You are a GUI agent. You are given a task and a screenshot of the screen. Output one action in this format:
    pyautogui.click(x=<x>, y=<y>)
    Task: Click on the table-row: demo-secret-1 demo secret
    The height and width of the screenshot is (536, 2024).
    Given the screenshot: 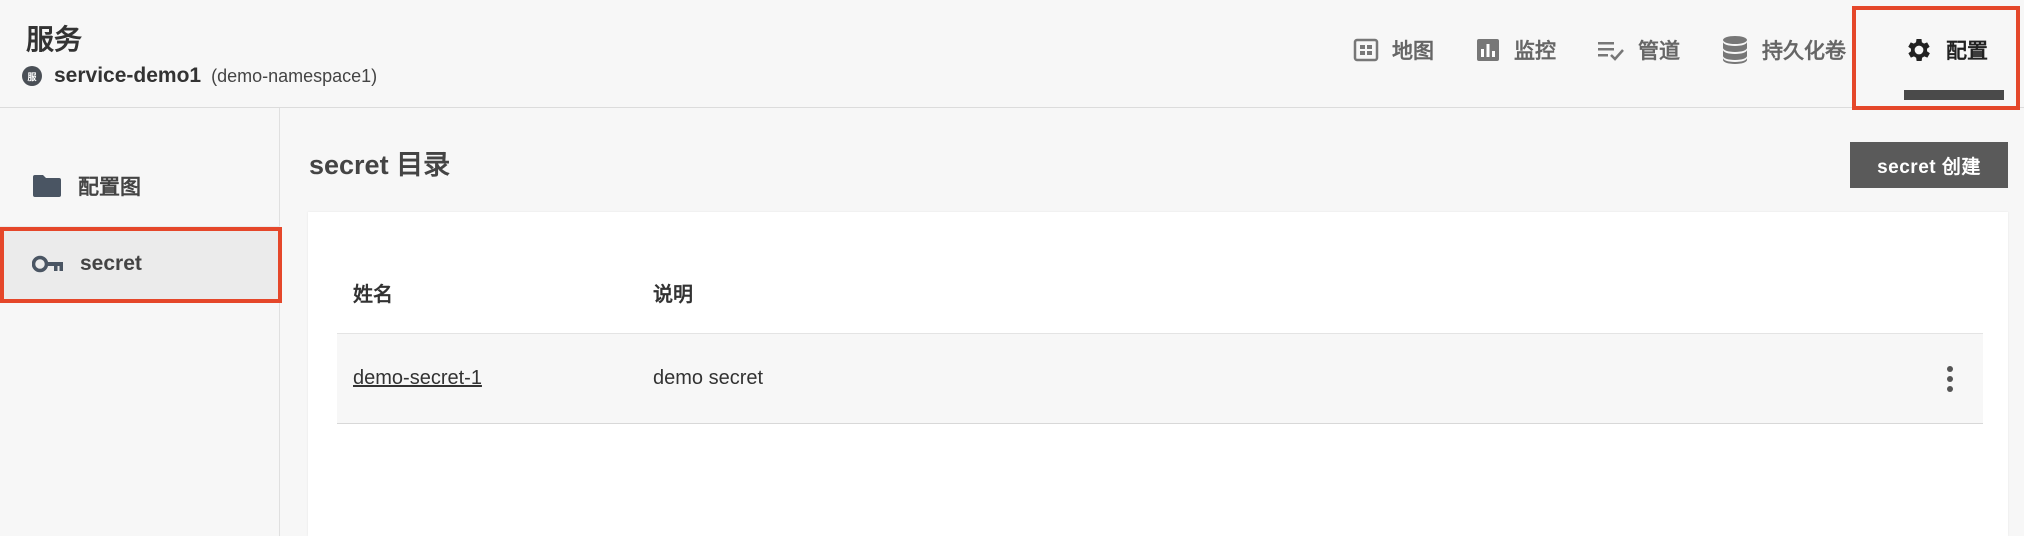 What is the action you would take?
    pyautogui.click(x=1160, y=379)
    